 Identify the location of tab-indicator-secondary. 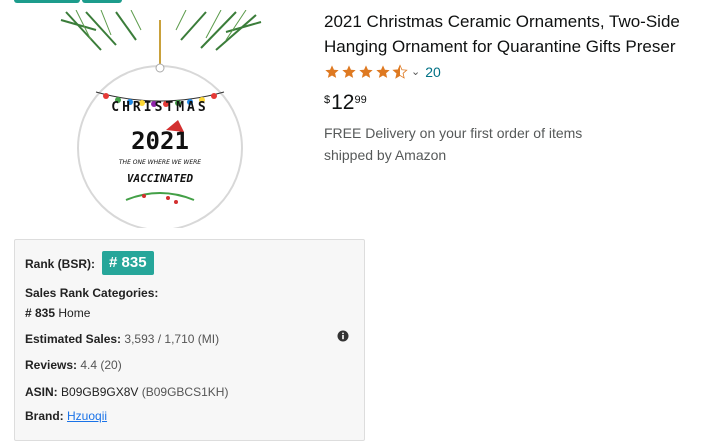
(102, 1).